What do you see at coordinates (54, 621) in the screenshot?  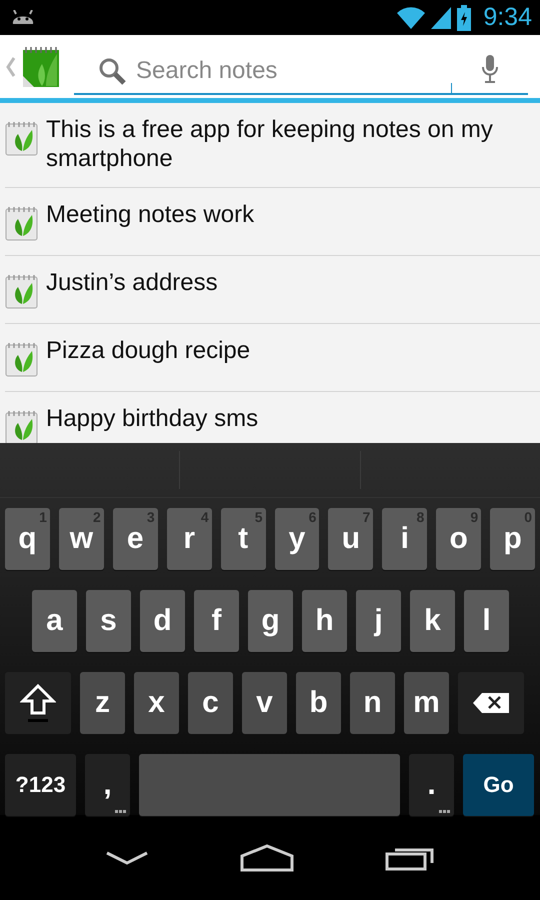 I see `key: a` at bounding box center [54, 621].